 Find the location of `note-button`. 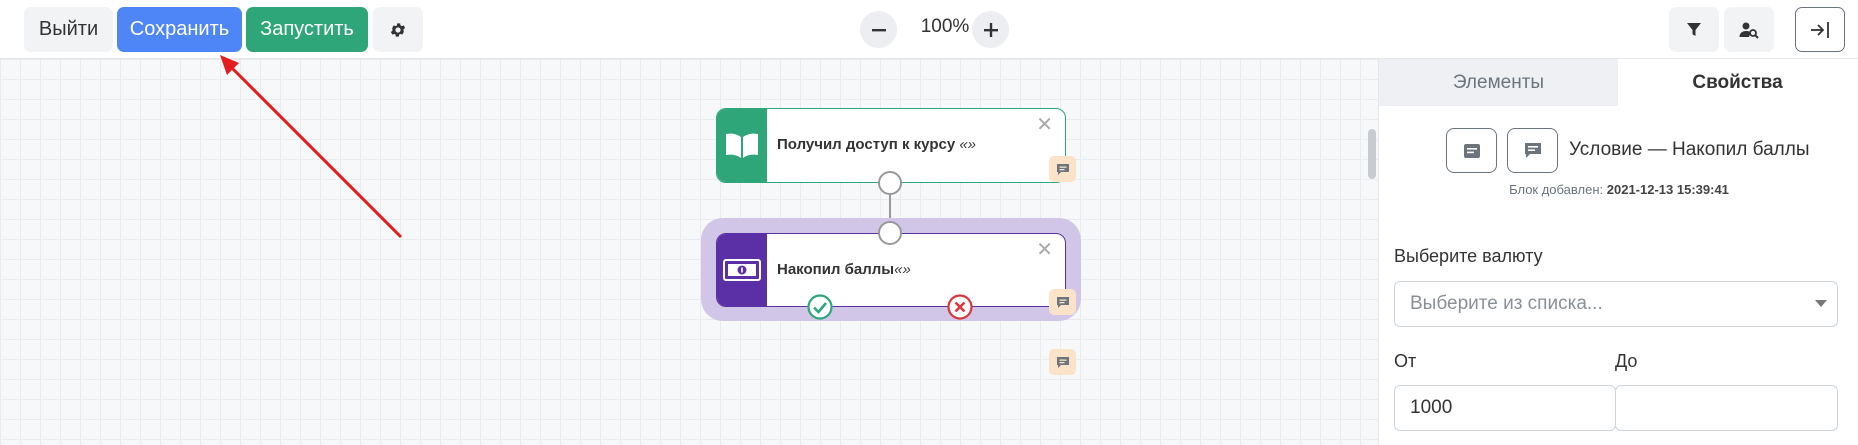

note-button is located at coordinates (1532, 150).